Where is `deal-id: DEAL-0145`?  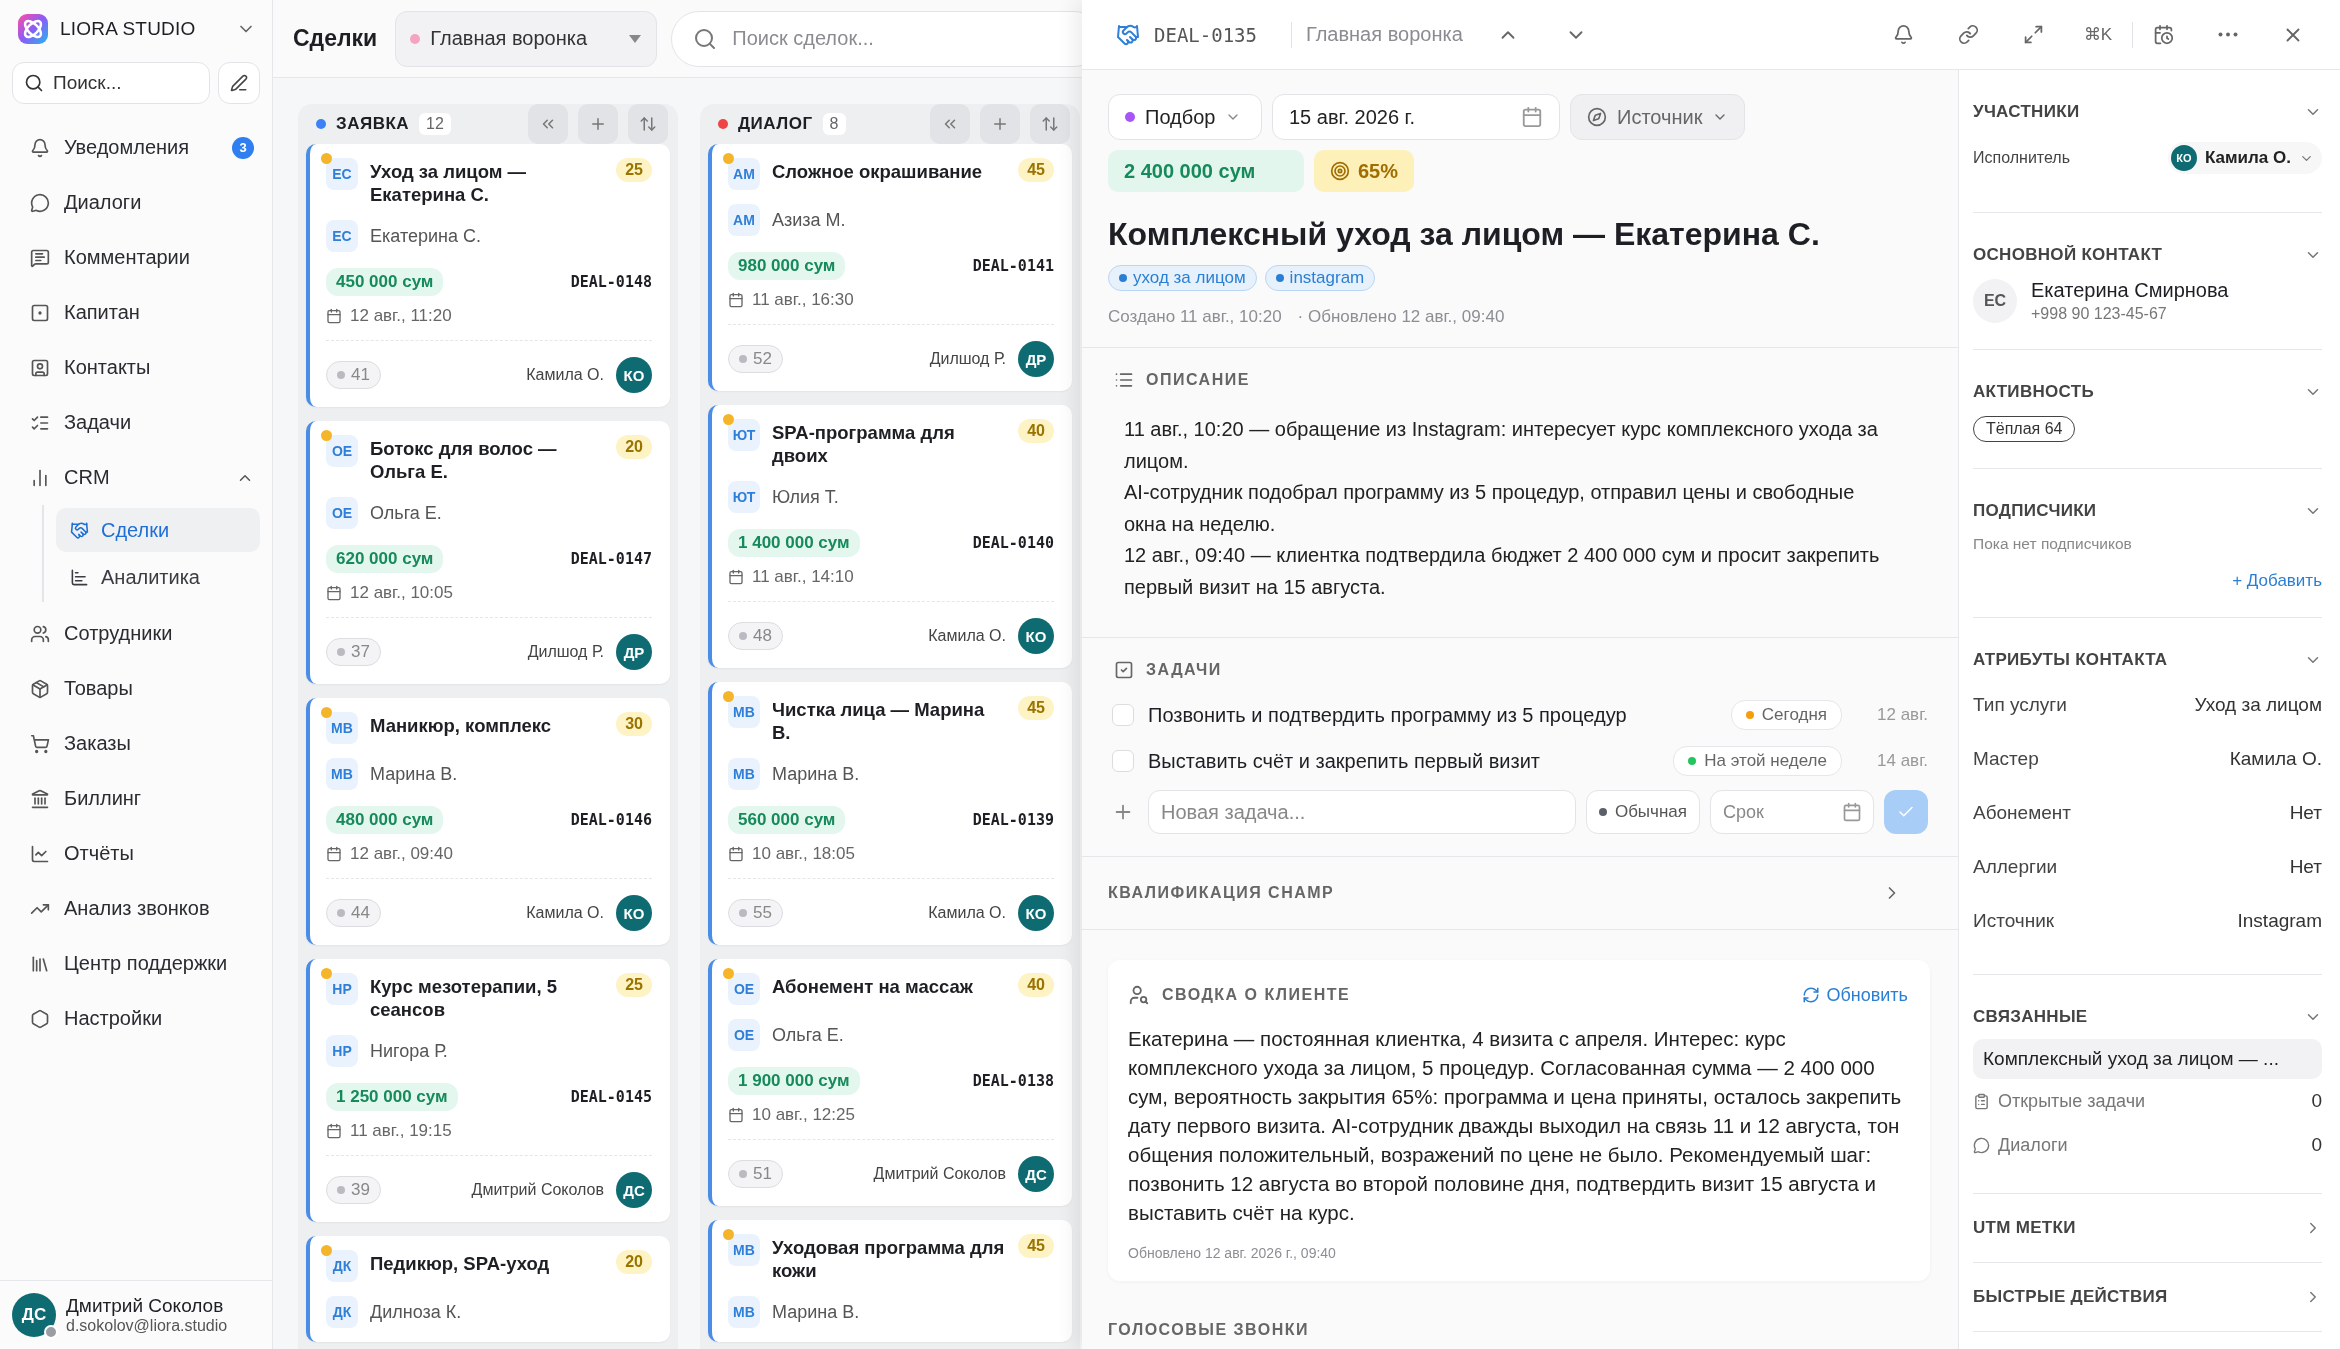 deal-id: DEAL-0145 is located at coordinates (611, 1097).